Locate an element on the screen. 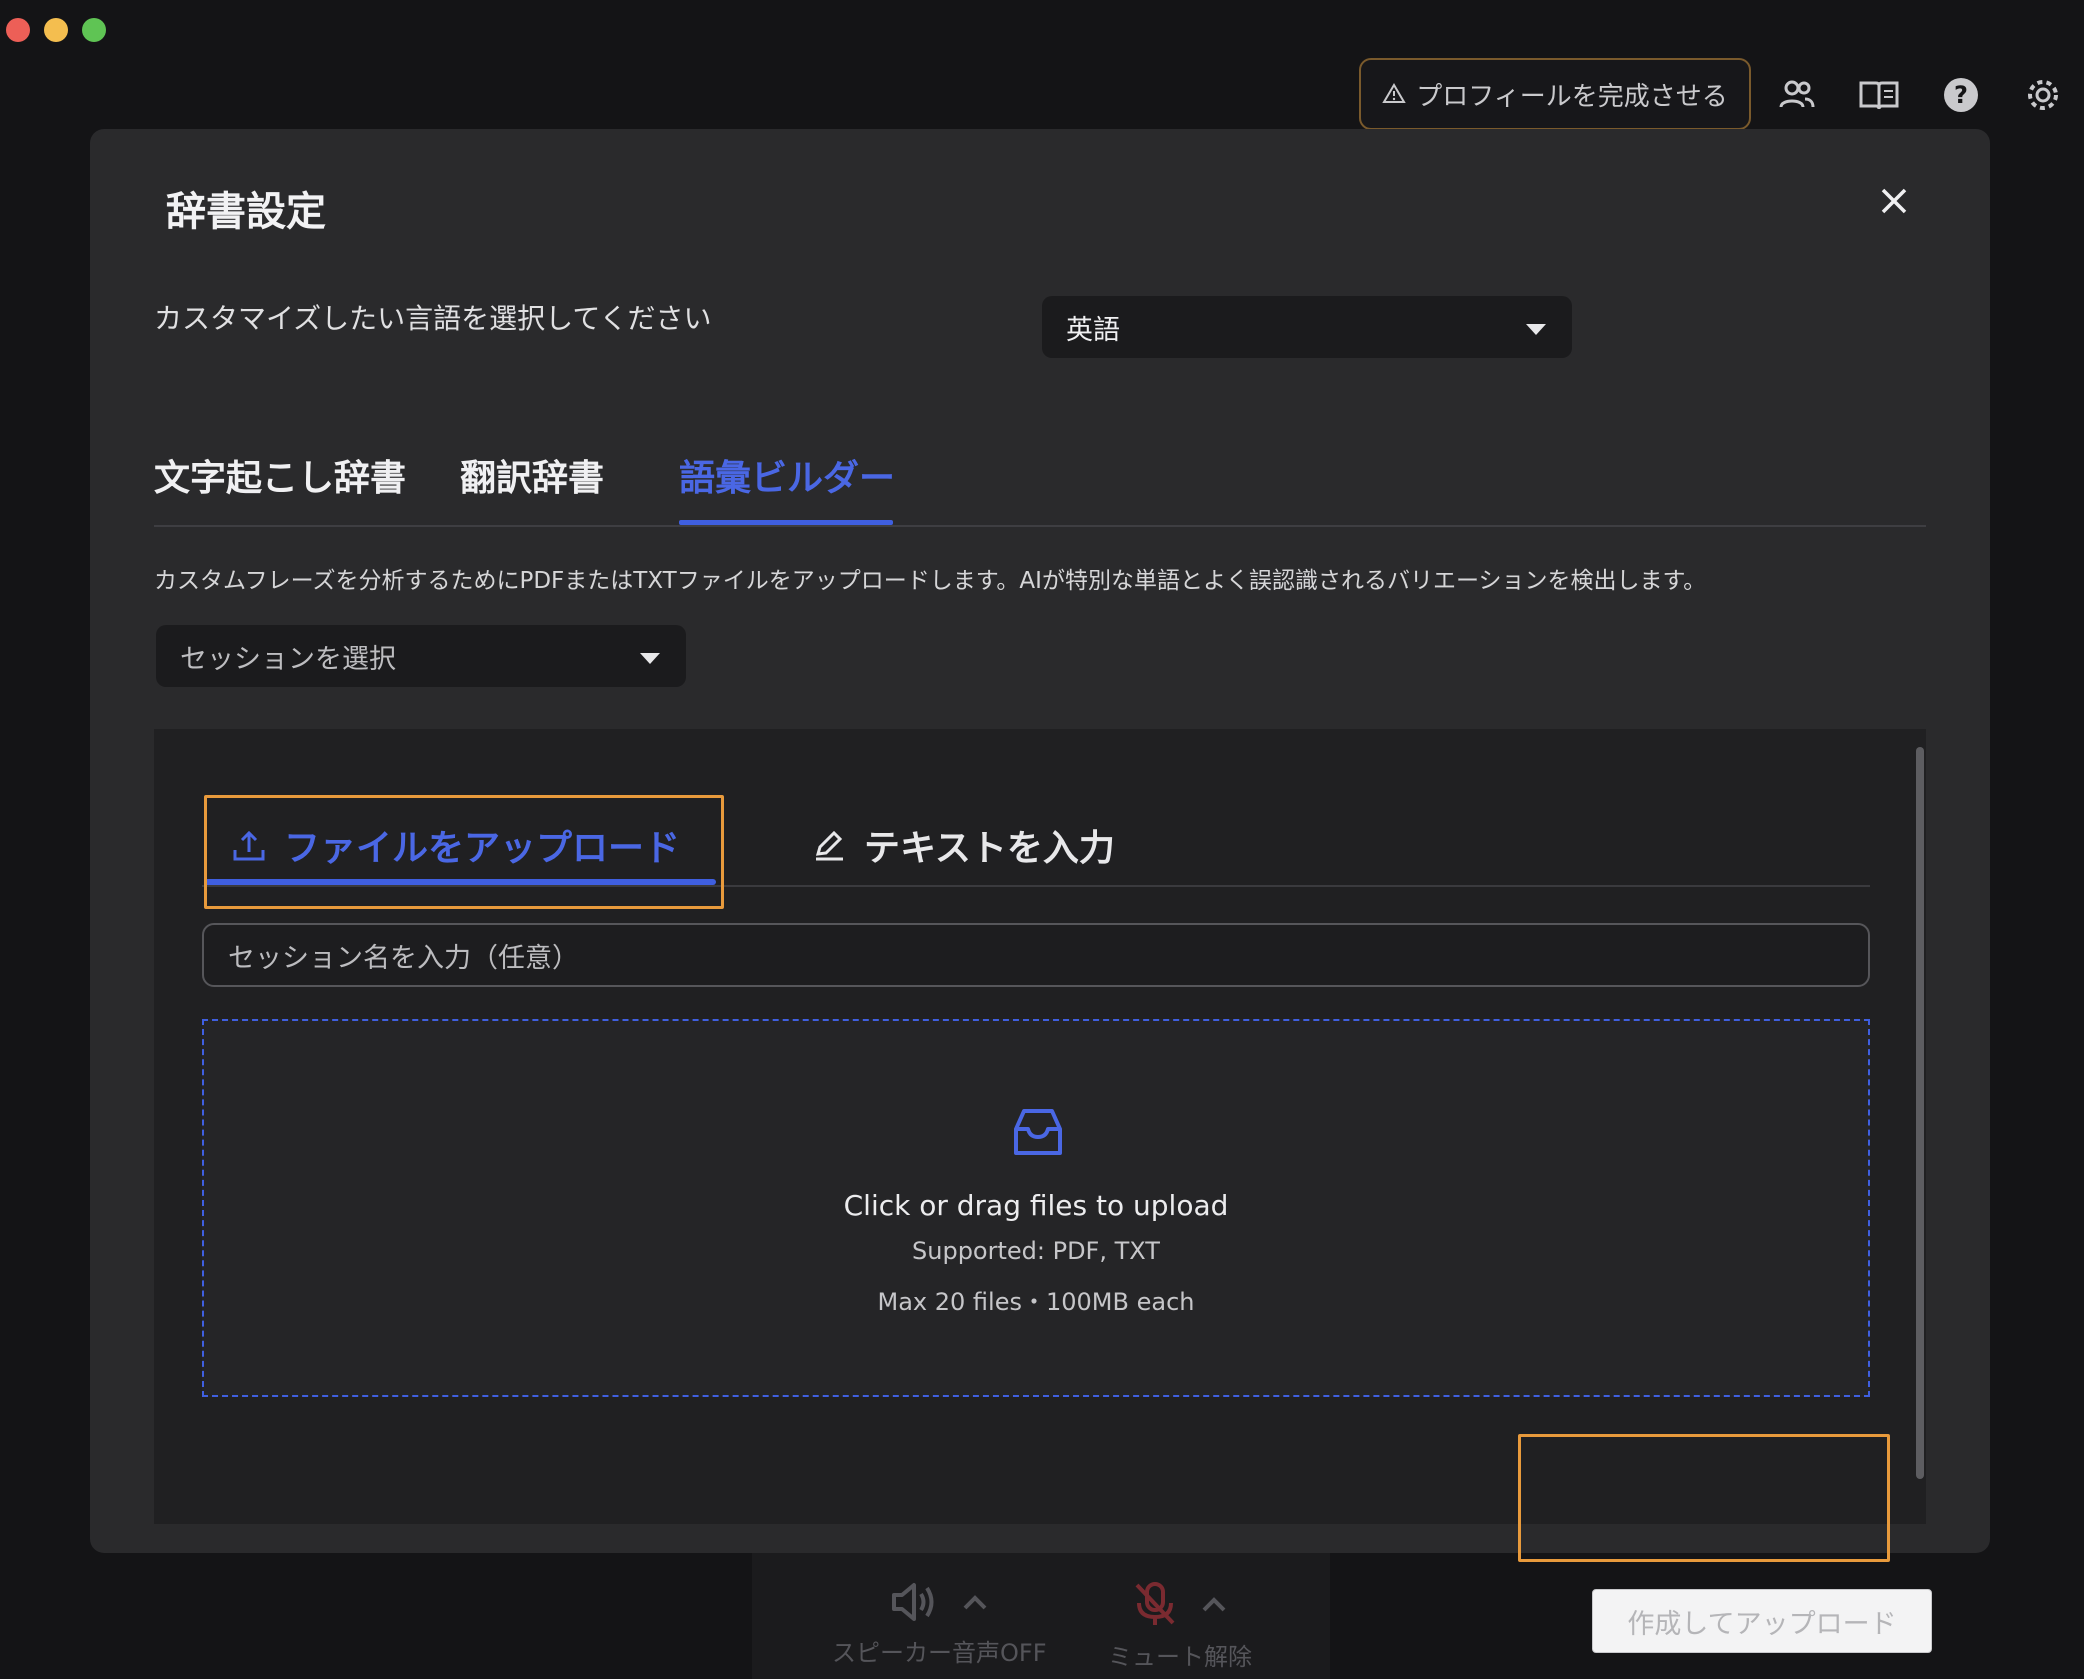  tab-enter-text-label: テキストを入力 is located at coordinates (989, 848).